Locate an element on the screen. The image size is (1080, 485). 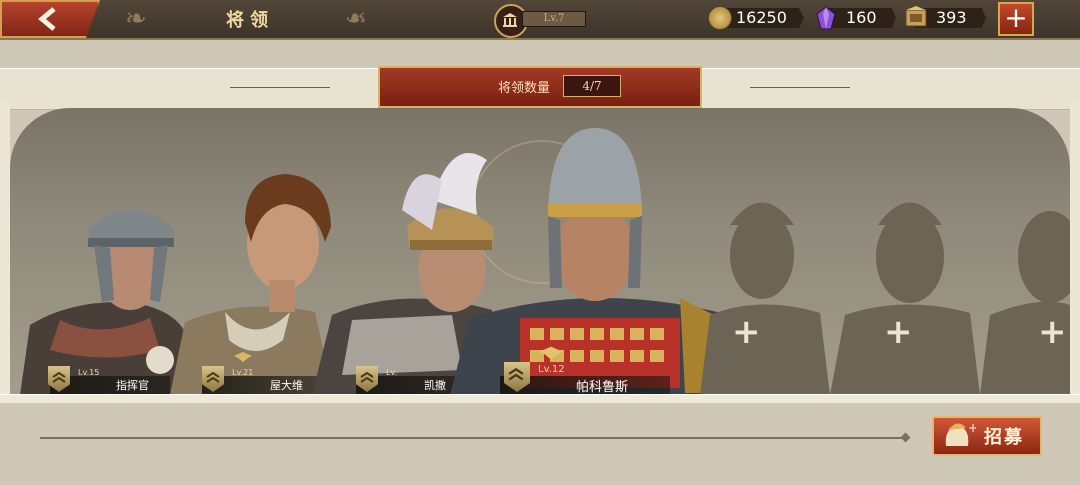
laurel-right-icon: ❧ is located at coordinates (356, 19).